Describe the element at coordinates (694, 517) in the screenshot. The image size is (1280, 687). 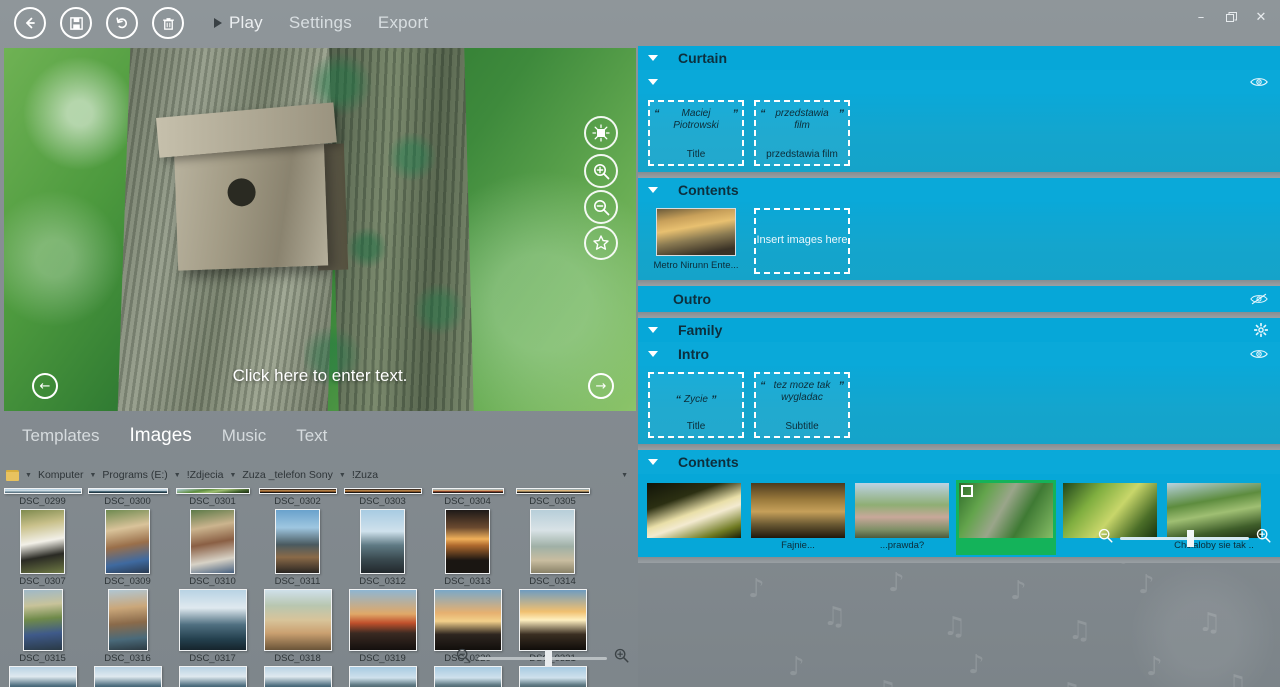
I see `timeline-item` at that location.